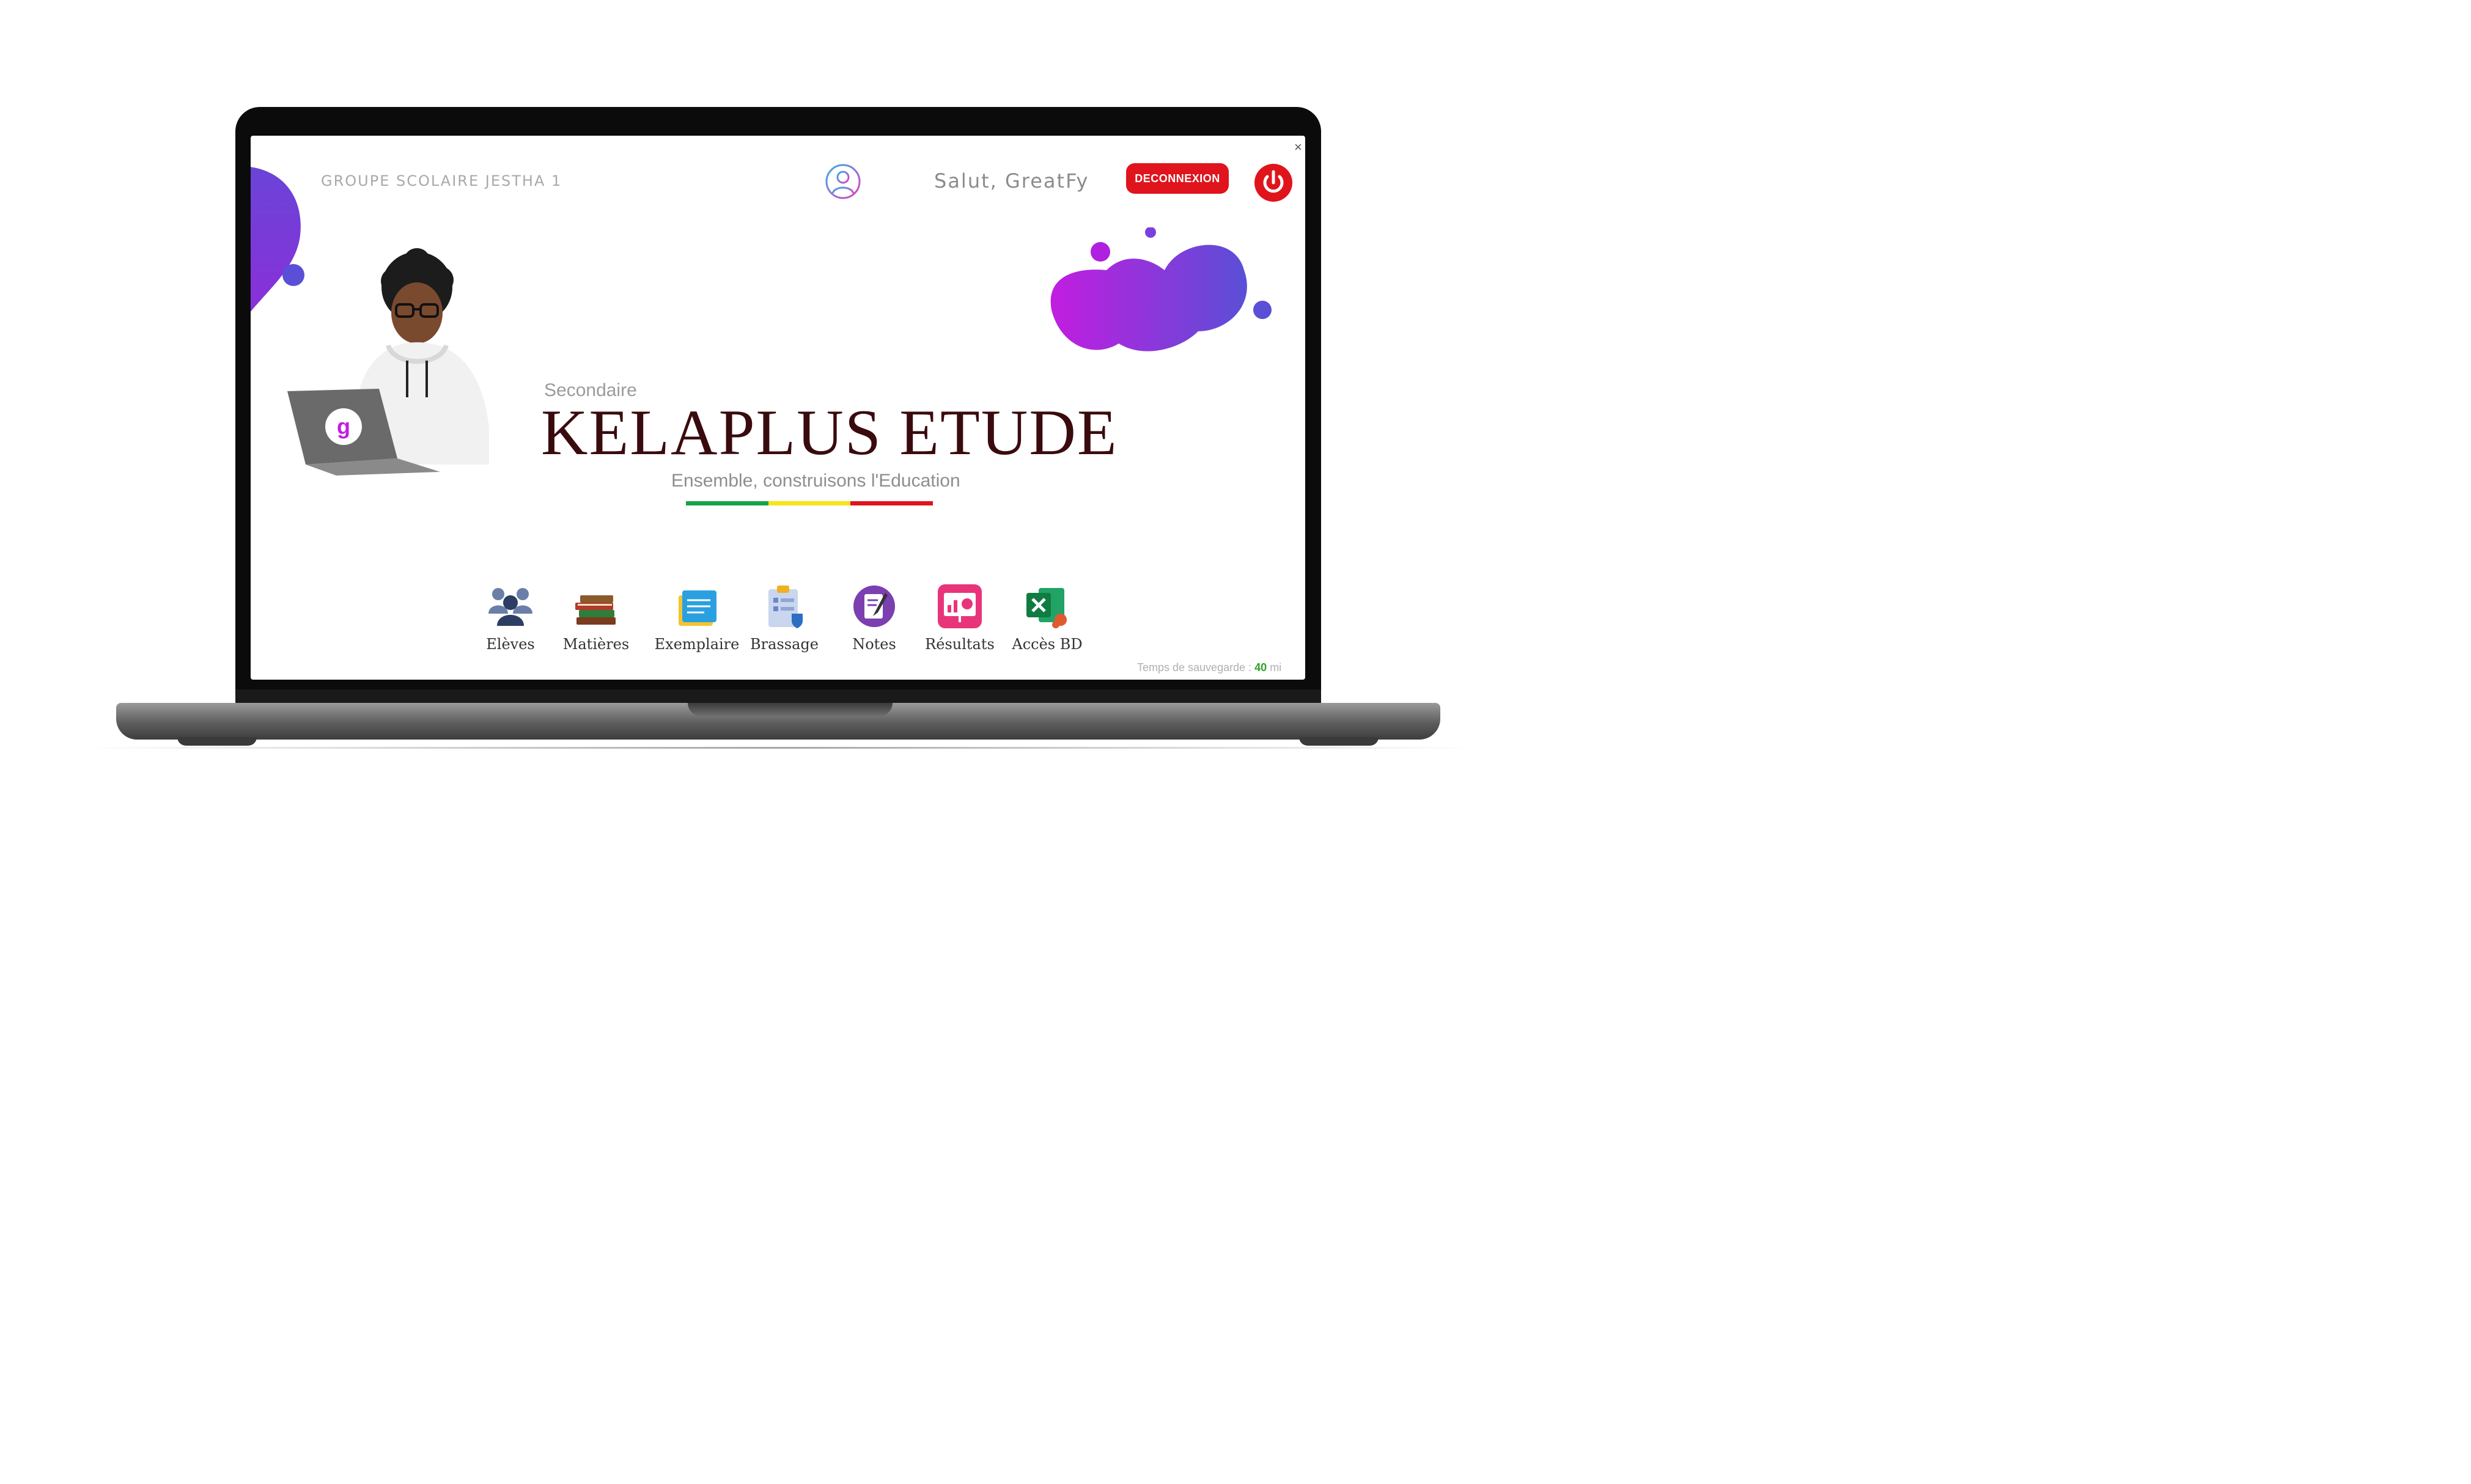 This screenshot has width=2471, height=1484. I want to click on toolbar-item-resultats: Résultats, so click(960, 617).